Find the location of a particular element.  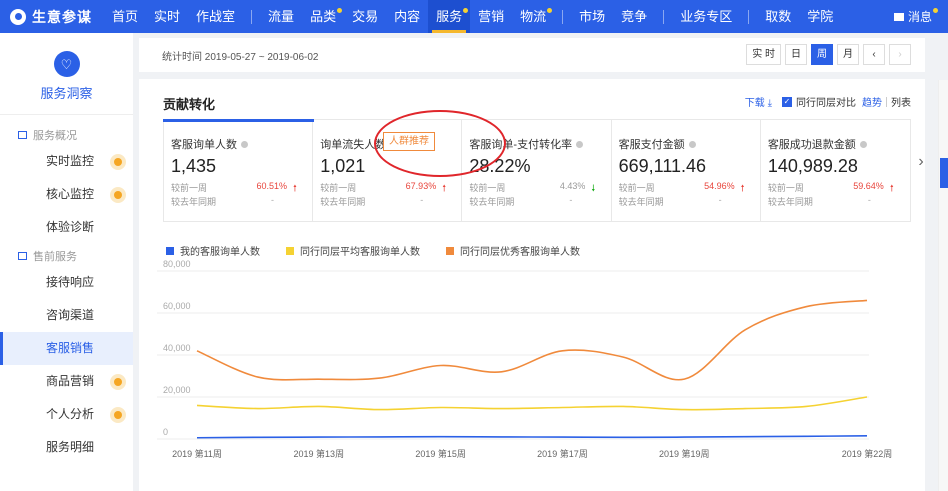

metric-card: 客服支付金额 669,111.46 较前一周 54.96% 🠕 较去年同期 - is located at coordinates (686, 170).